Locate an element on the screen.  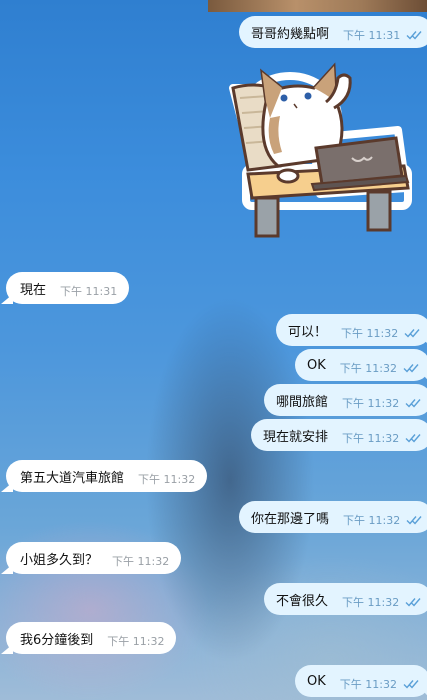
message-bubble-outgoing: 不會很久 下午 11:32 is located at coordinates (345, 599).